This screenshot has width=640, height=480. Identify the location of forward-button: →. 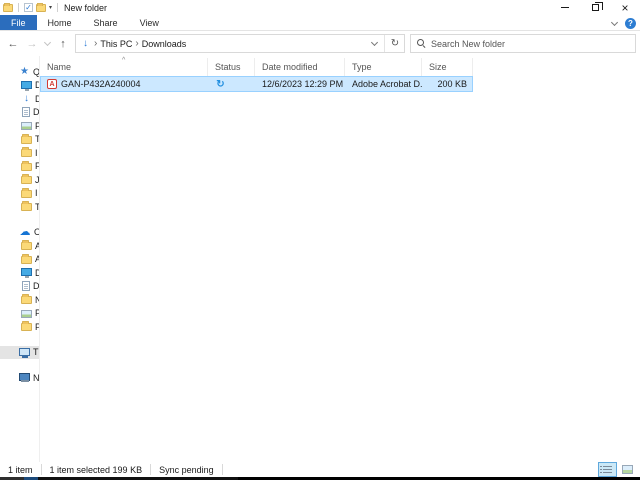
(32, 44).